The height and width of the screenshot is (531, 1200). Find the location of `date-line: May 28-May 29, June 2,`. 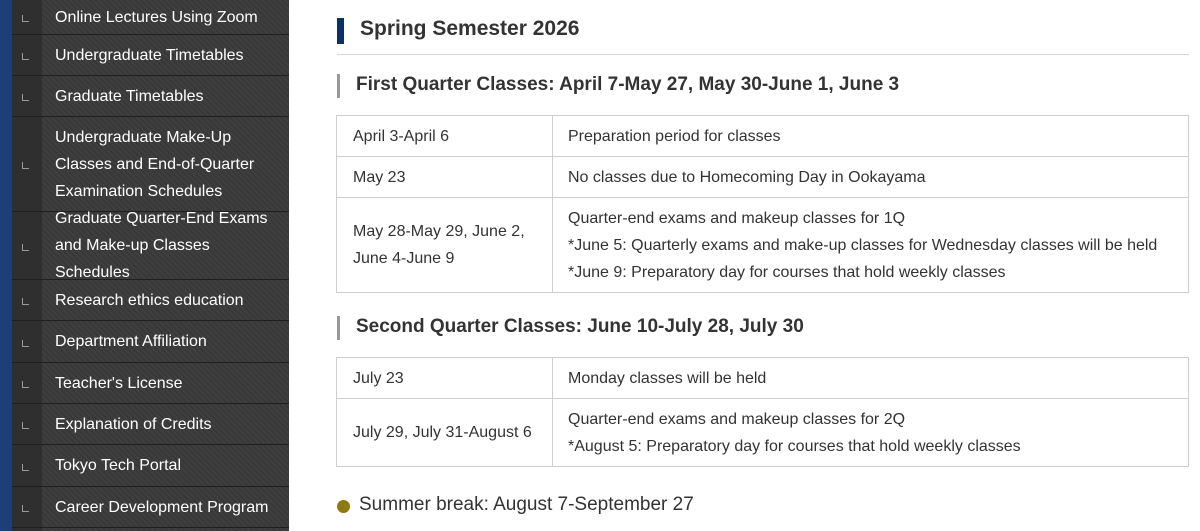

date-line: May 28-May 29, June 2, is located at coordinates (439, 231).